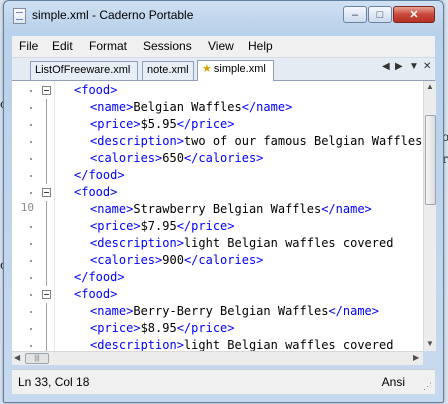  I want to click on scroll-right-icon: ▶, so click(416, 357).